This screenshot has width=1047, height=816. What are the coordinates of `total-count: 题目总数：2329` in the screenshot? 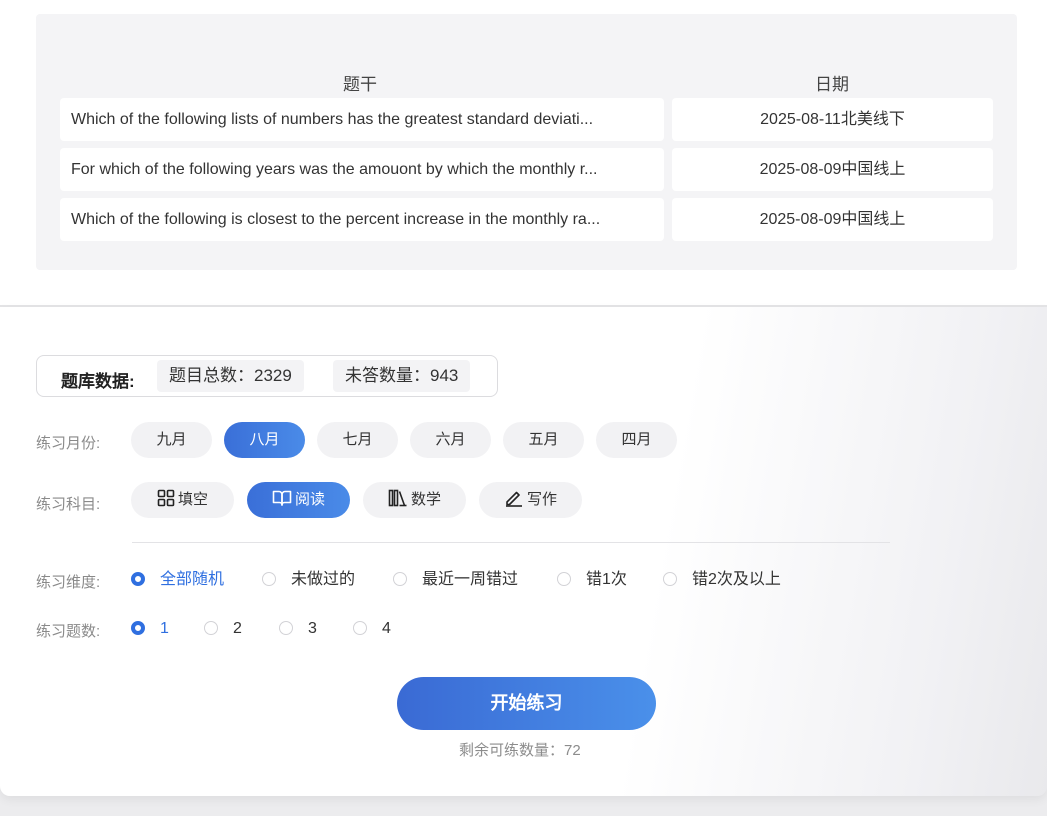 It's located at (230, 376).